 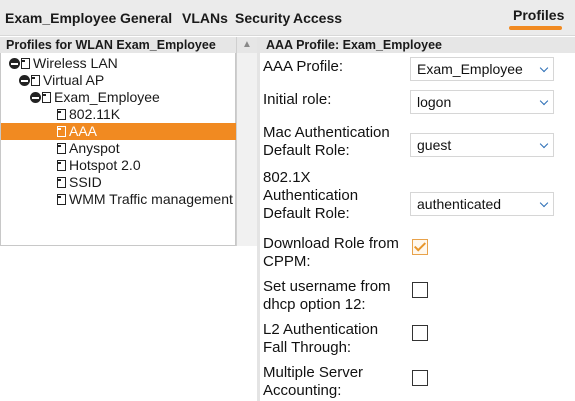 What do you see at coordinates (417, 45) in the screenshot?
I see `right-pane-header: AAA Profile: Exam_Employee` at bounding box center [417, 45].